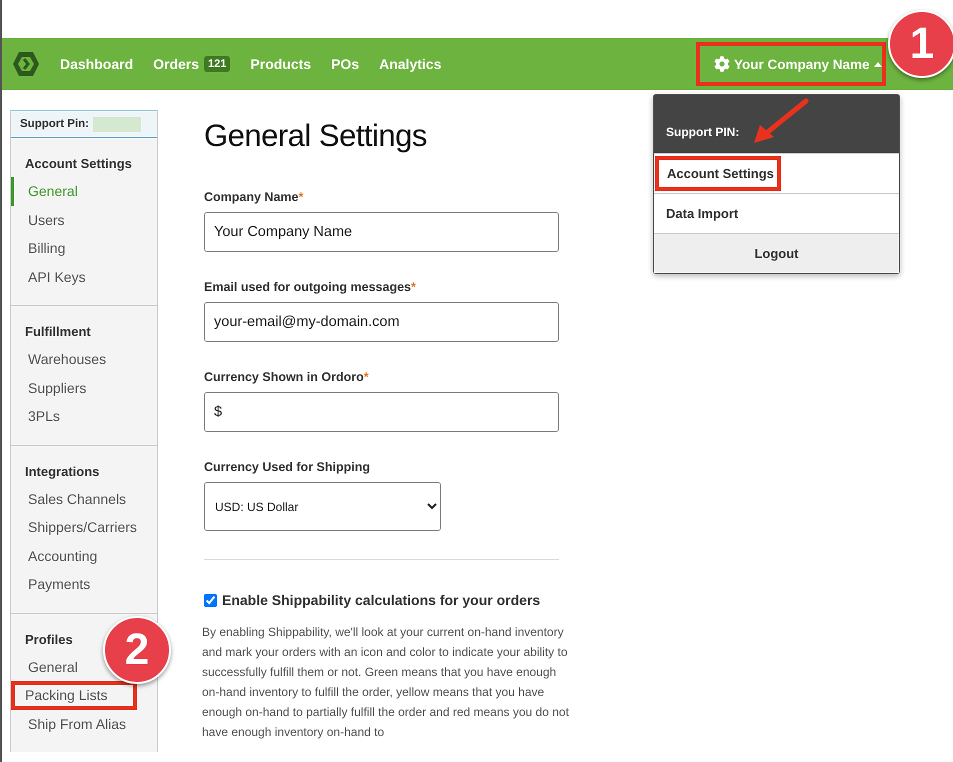  Describe the element at coordinates (37, 416) in the screenshot. I see `sidebar-item: 3PLs` at that location.